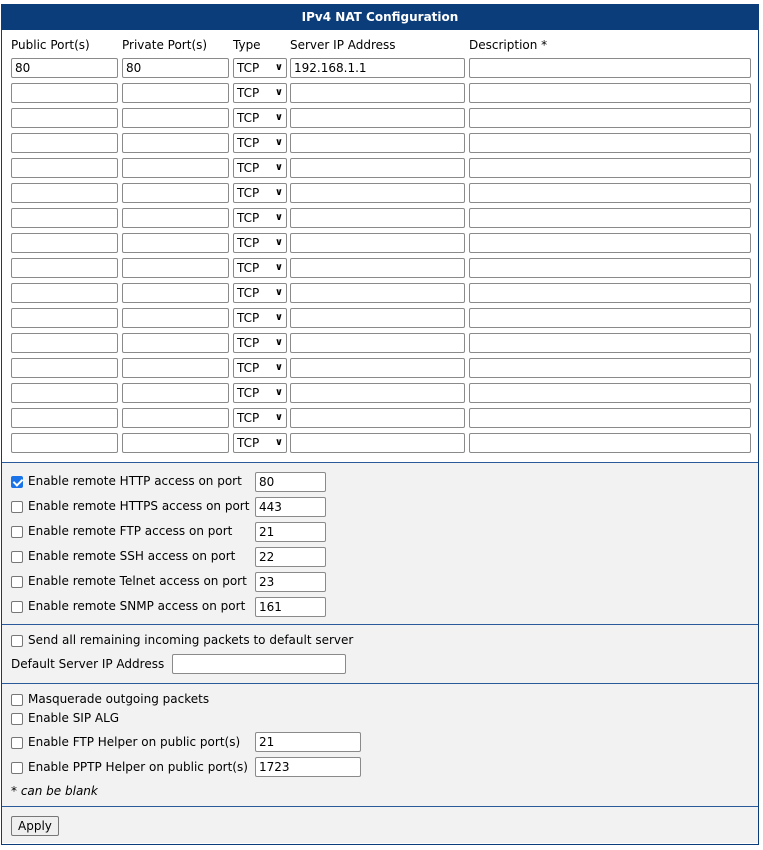  What do you see at coordinates (35, 826) in the screenshot?
I see `apply-button: Apply` at bounding box center [35, 826].